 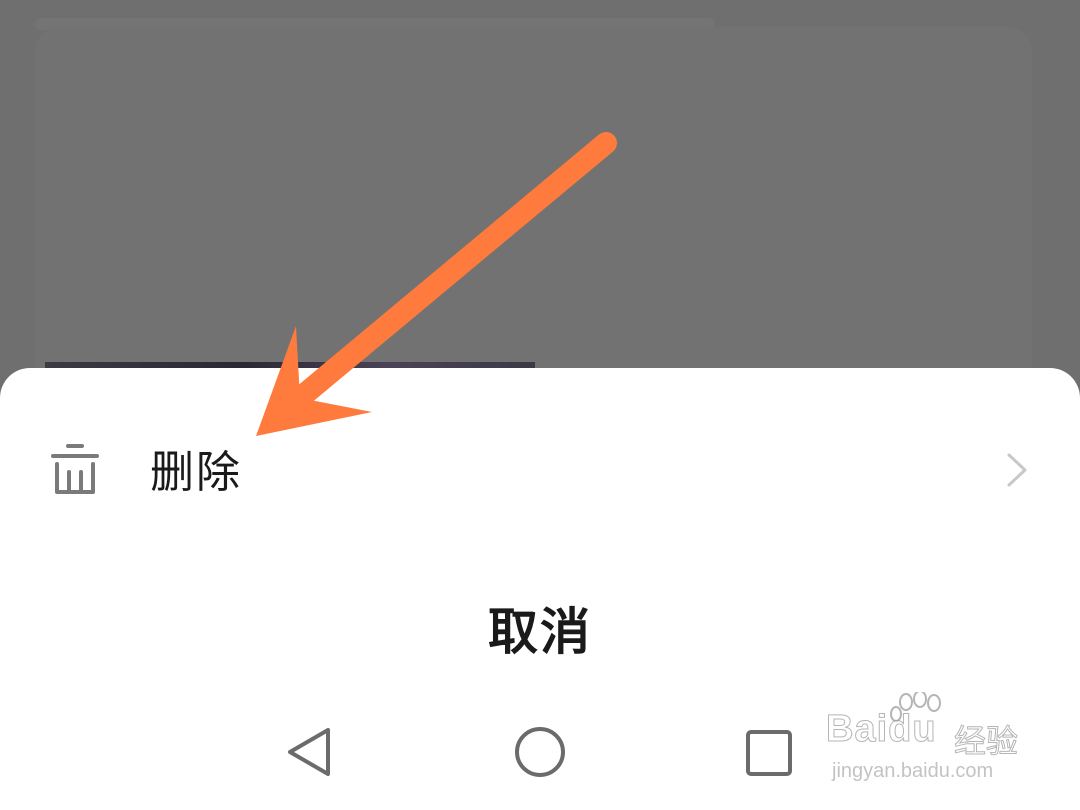 What do you see at coordinates (196, 472) in the screenshot?
I see `delete-label: 删除` at bounding box center [196, 472].